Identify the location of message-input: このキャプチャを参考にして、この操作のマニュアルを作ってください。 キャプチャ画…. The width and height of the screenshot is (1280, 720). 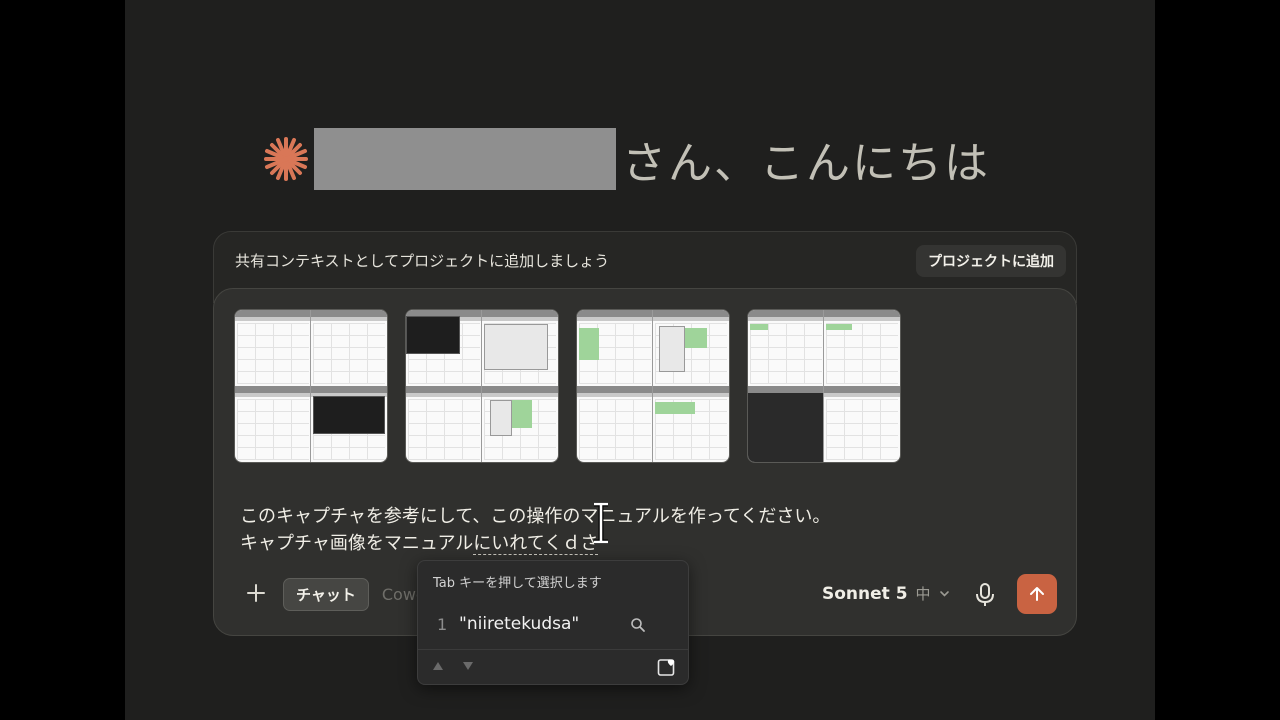
(535, 530).